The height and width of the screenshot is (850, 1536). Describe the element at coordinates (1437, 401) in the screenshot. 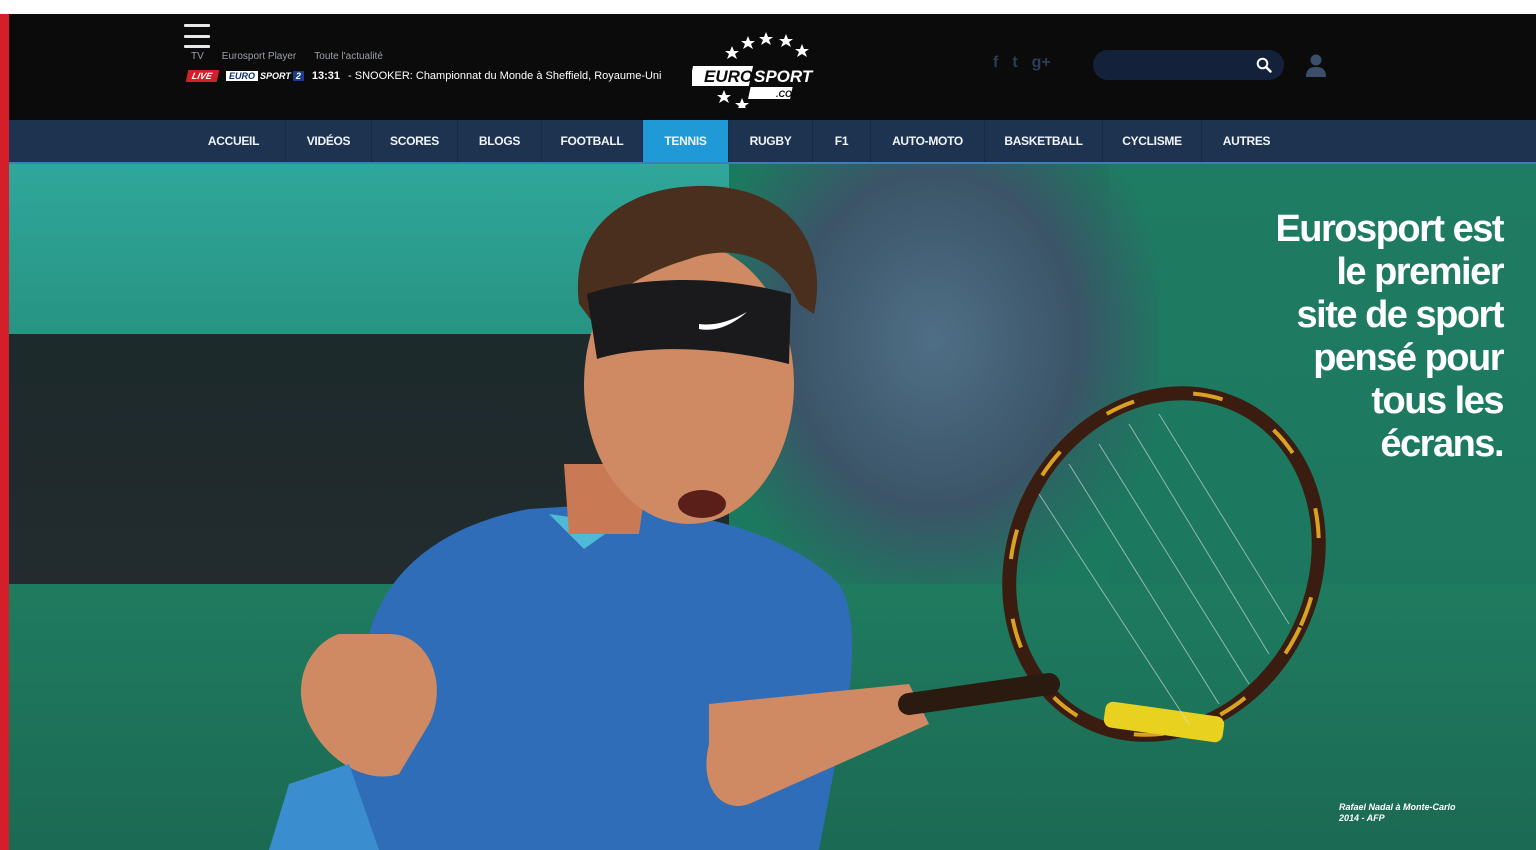

I see `headline-line: tous les` at that location.